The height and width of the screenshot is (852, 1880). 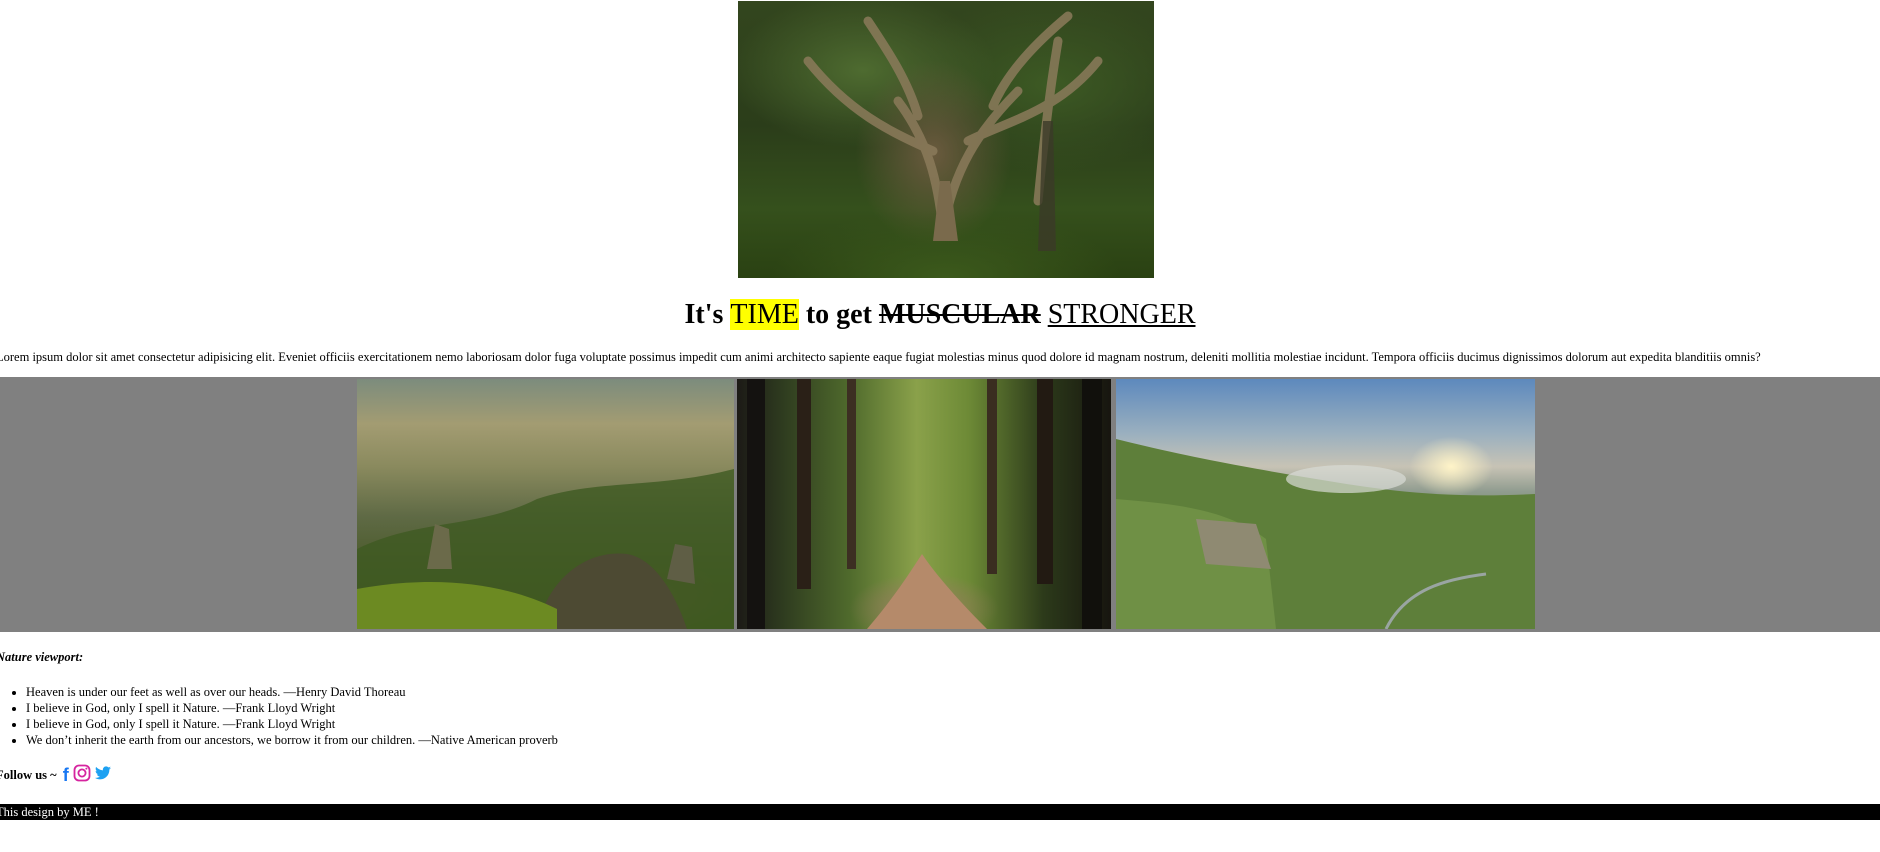 What do you see at coordinates (57, 775) in the screenshot?
I see `follow-section: Follow us ~ f` at bounding box center [57, 775].